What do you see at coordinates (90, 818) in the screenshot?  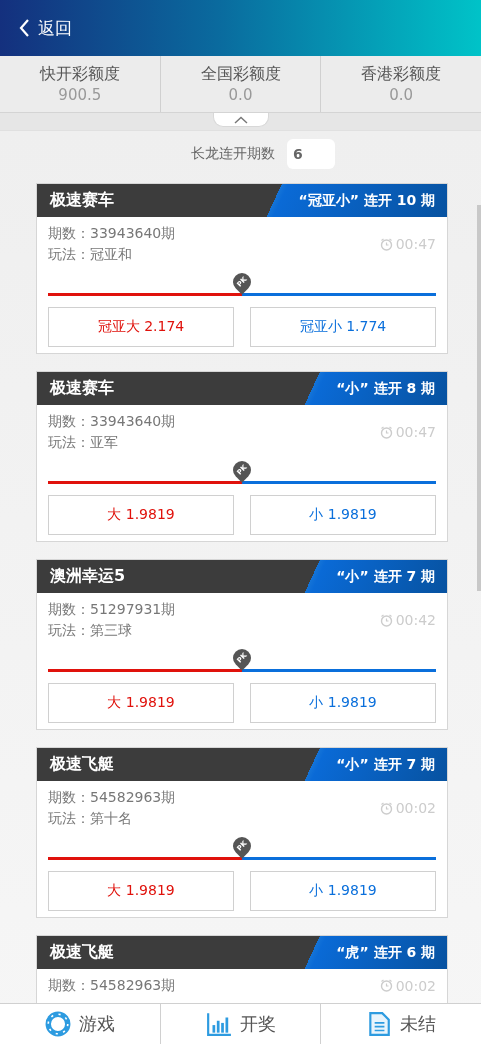 I see `play-text: 玩法：第十名` at bounding box center [90, 818].